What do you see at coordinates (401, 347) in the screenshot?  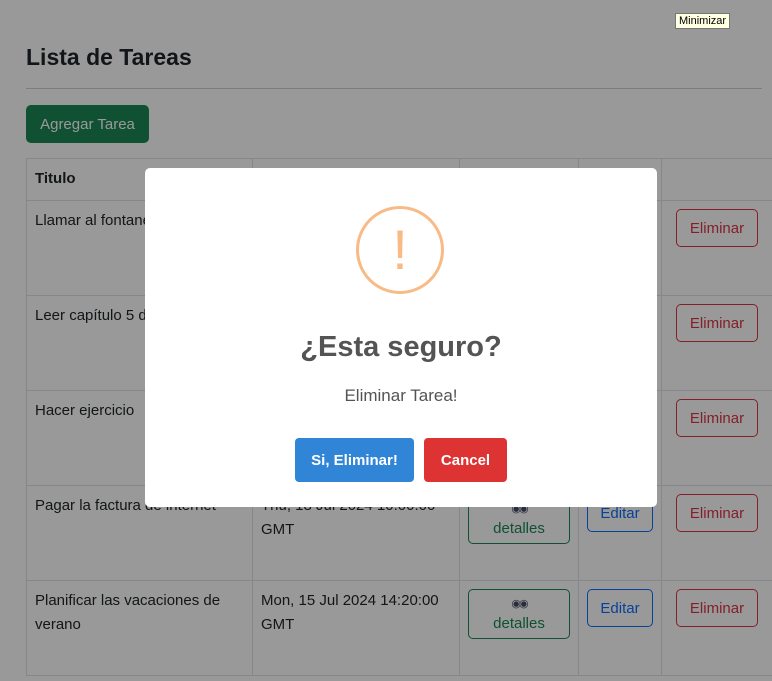 I see `dialog-title: ¿Esta seguro?` at bounding box center [401, 347].